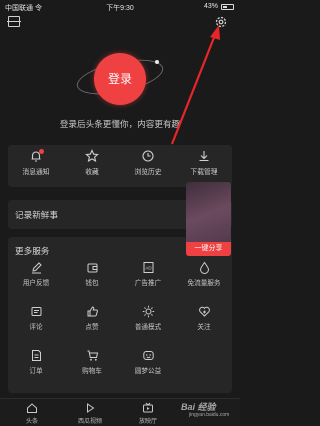 This screenshot has height=426, width=320. What do you see at coordinates (32, 413) in the screenshot?
I see `tab-home: 头条` at bounding box center [32, 413].